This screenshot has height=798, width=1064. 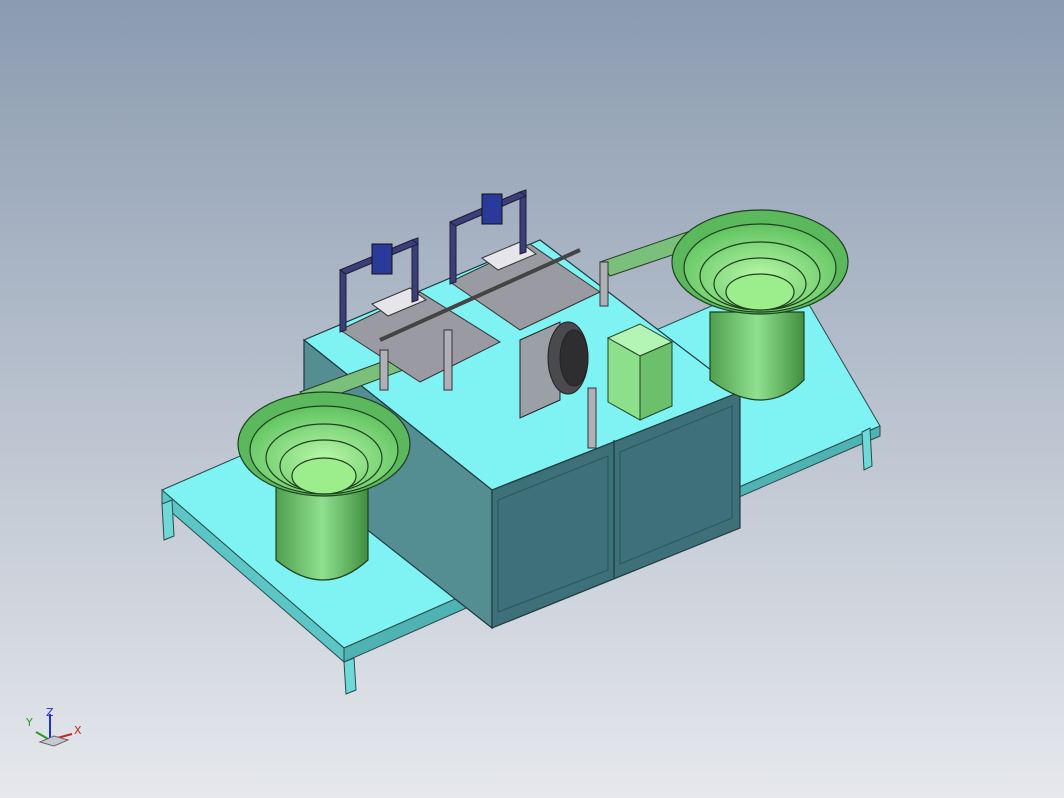 I want to click on y-axis-label: Y, so click(x=29, y=722).